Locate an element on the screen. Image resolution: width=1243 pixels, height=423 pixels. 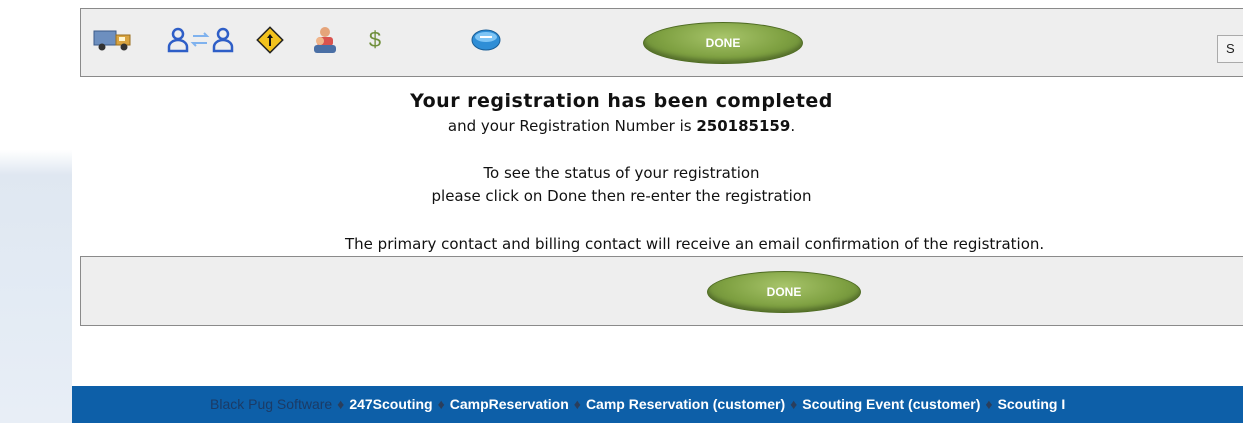
people-icon is located at coordinates (325, 40).